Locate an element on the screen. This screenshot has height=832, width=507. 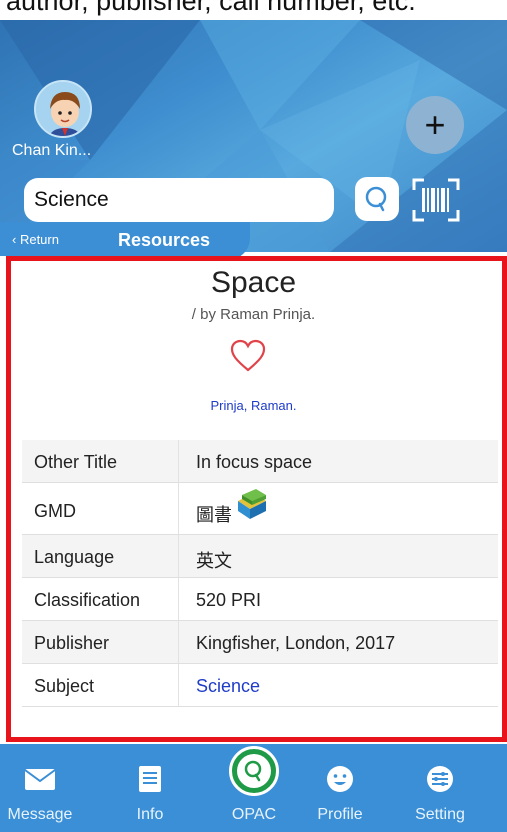
books-icon is located at coordinates (252, 504).